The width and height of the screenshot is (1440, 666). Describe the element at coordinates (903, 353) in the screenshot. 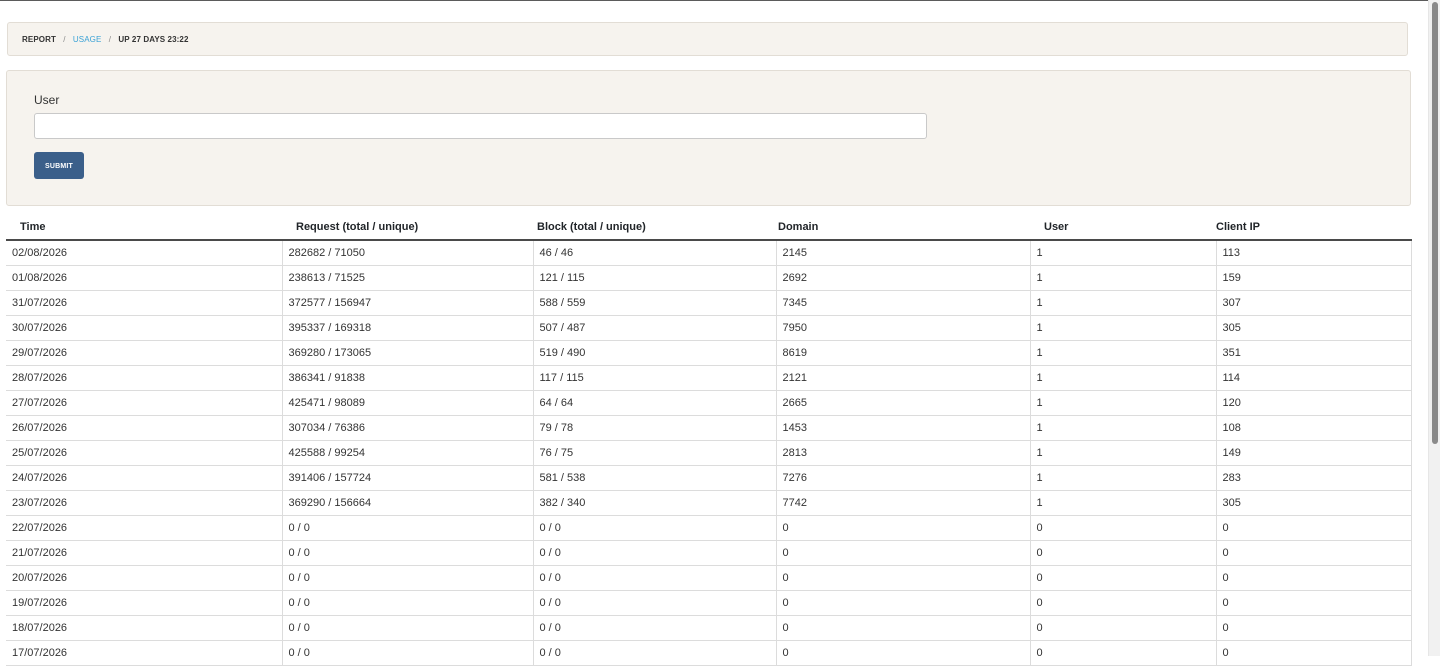

I see `cell-domain: 8619` at that location.